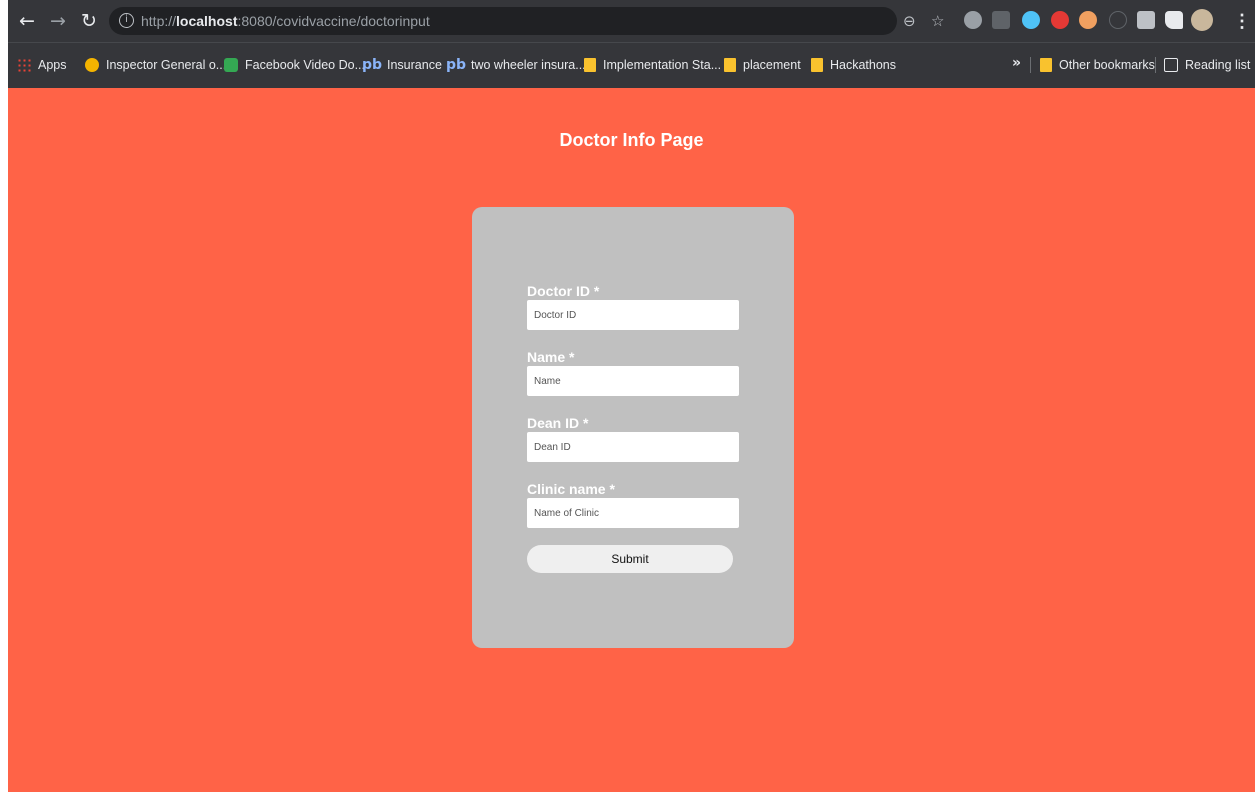 The width and height of the screenshot is (1255, 792). I want to click on camera-extension-icon, so click(973, 20).